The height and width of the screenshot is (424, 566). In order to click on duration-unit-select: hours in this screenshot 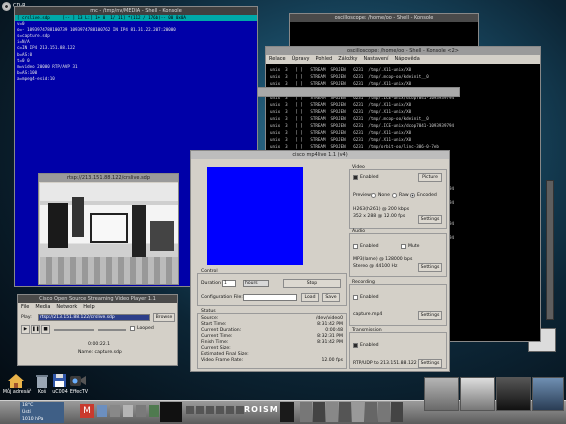, I will do `click(256, 283)`.